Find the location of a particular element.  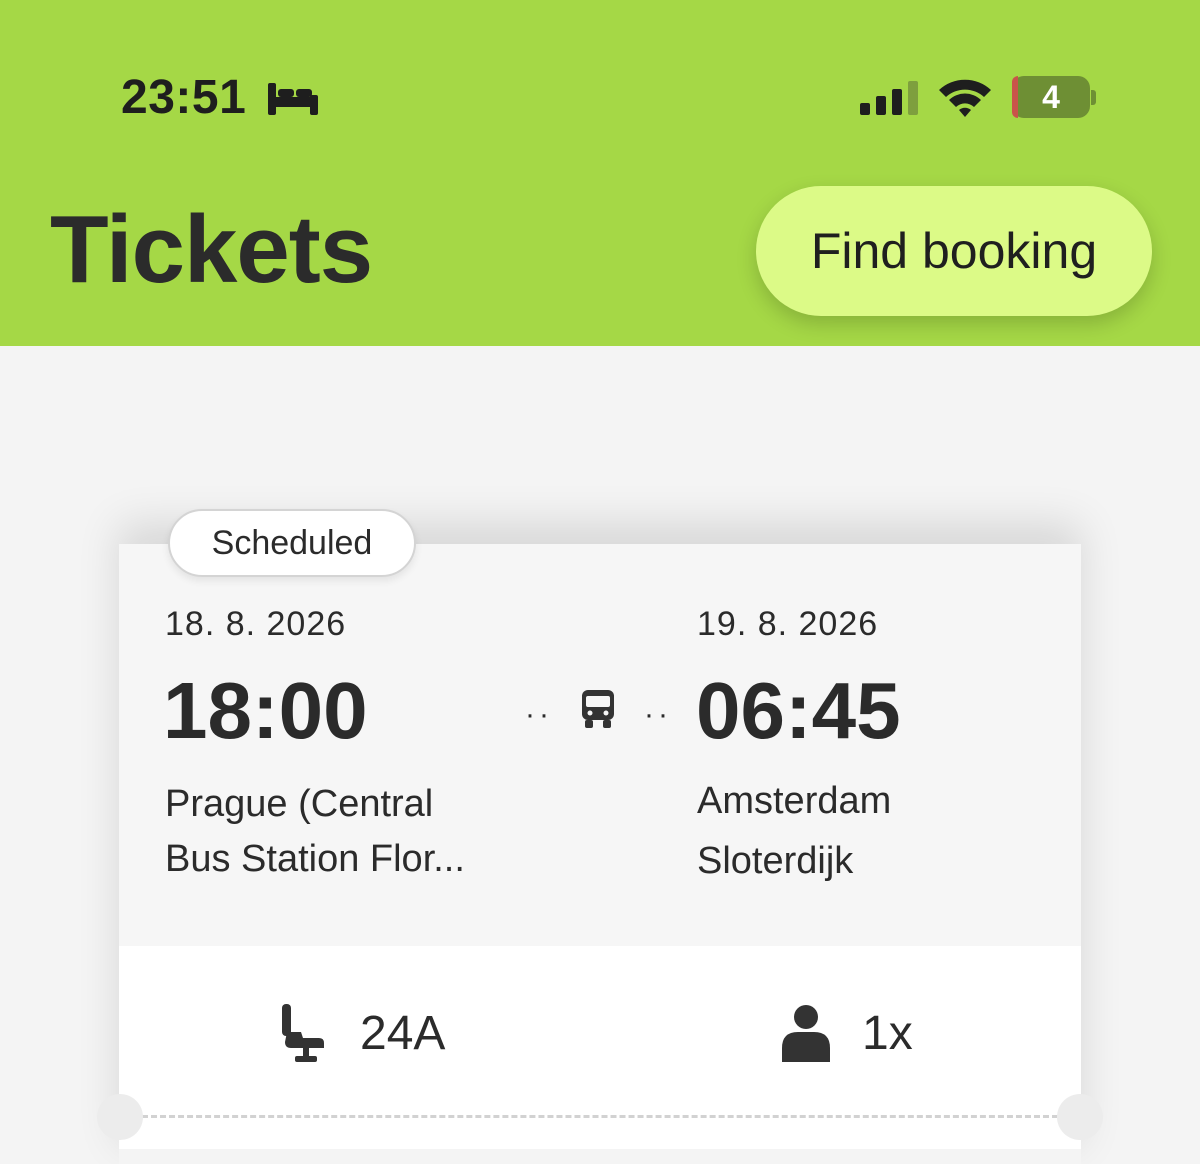

bus-icon is located at coordinates (598, 709).